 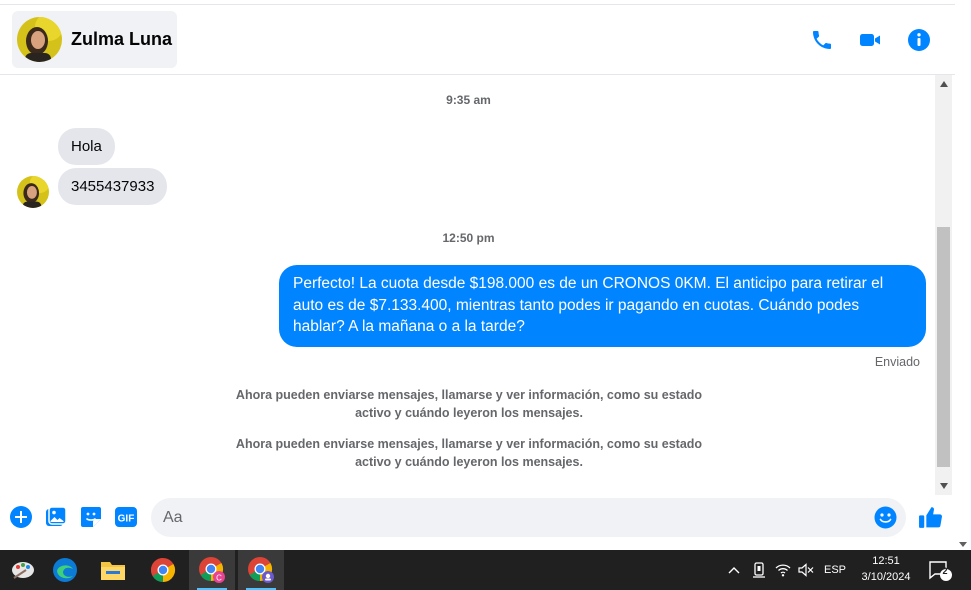 I want to click on clock: 12:51 3/10/2024, so click(x=886, y=569).